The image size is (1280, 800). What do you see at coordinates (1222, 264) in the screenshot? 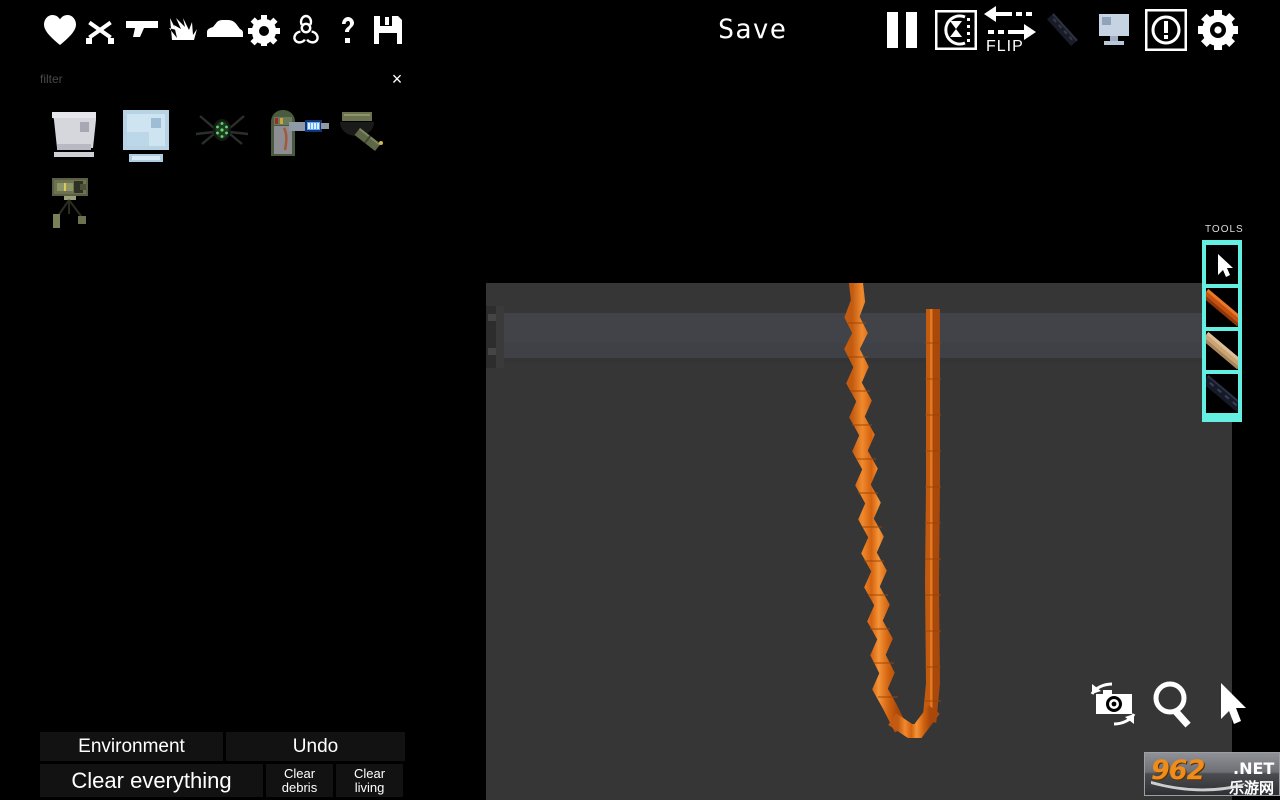
I see `tool-select-cursor` at bounding box center [1222, 264].